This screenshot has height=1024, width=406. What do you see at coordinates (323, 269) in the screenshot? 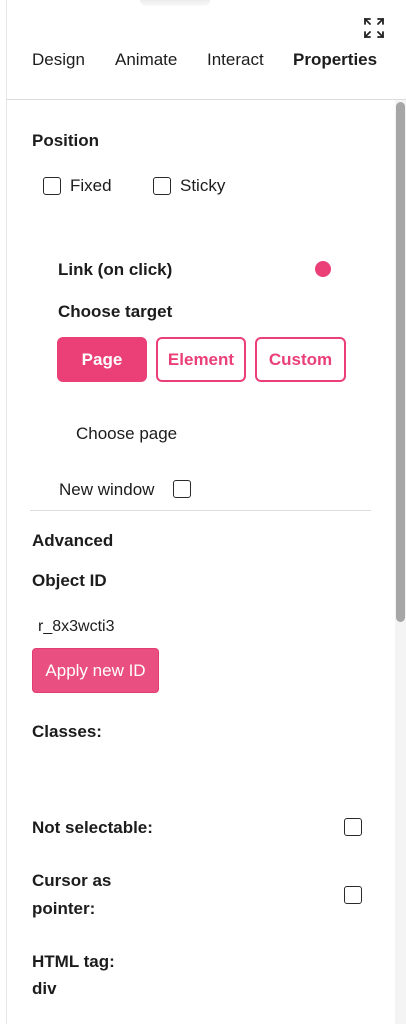
I see `link-status-indicator` at bounding box center [323, 269].